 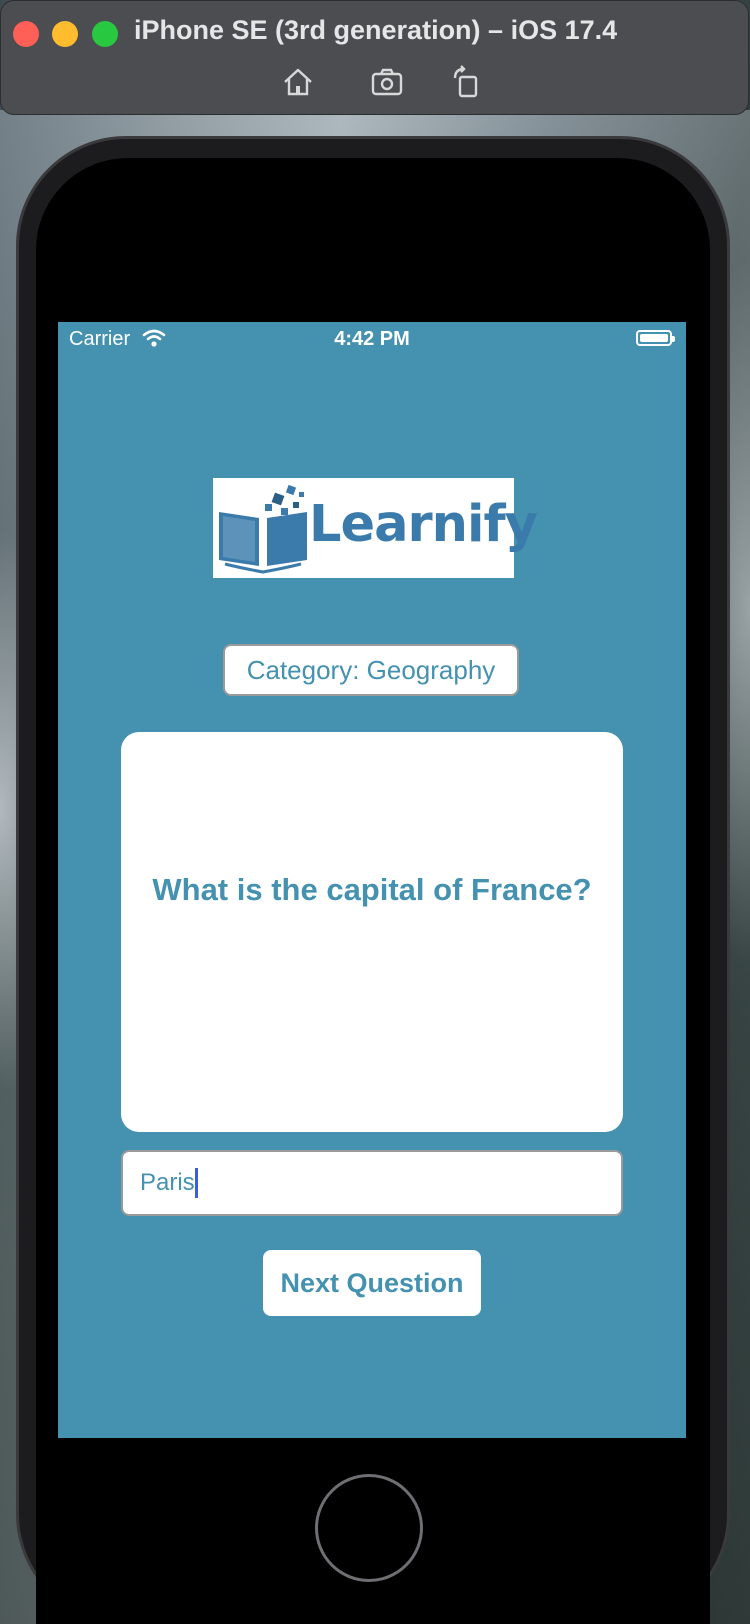 I want to click on status-time: 4:42 PM, so click(x=372, y=339).